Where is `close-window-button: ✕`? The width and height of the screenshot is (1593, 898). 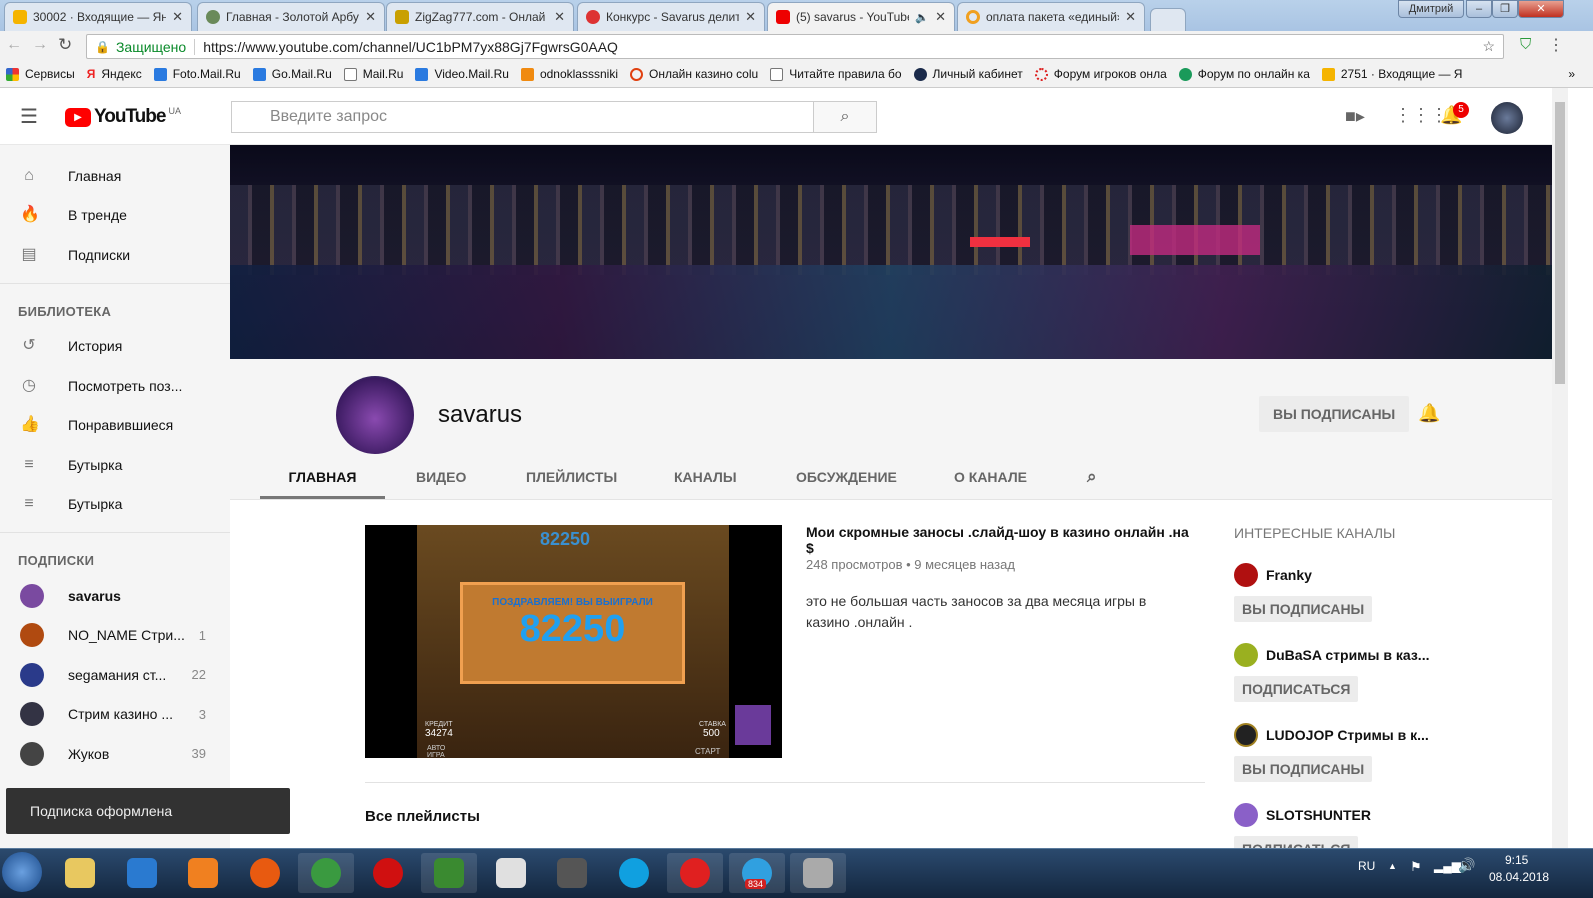
close-window-button: ✕ is located at coordinates (1541, 9).